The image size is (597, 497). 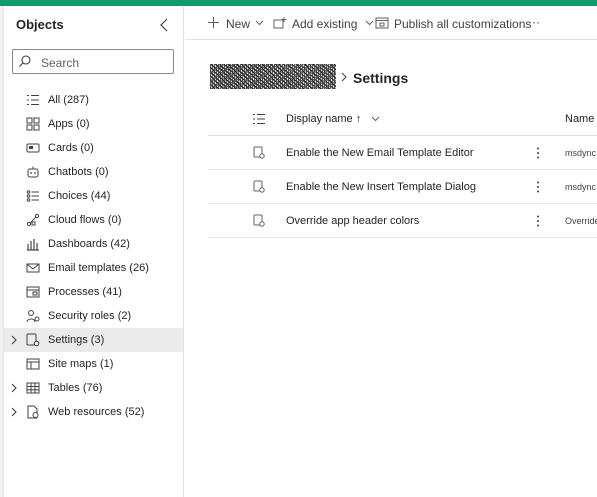 What do you see at coordinates (90, 316) in the screenshot?
I see `nav-item-label: Security roles (2)` at bounding box center [90, 316].